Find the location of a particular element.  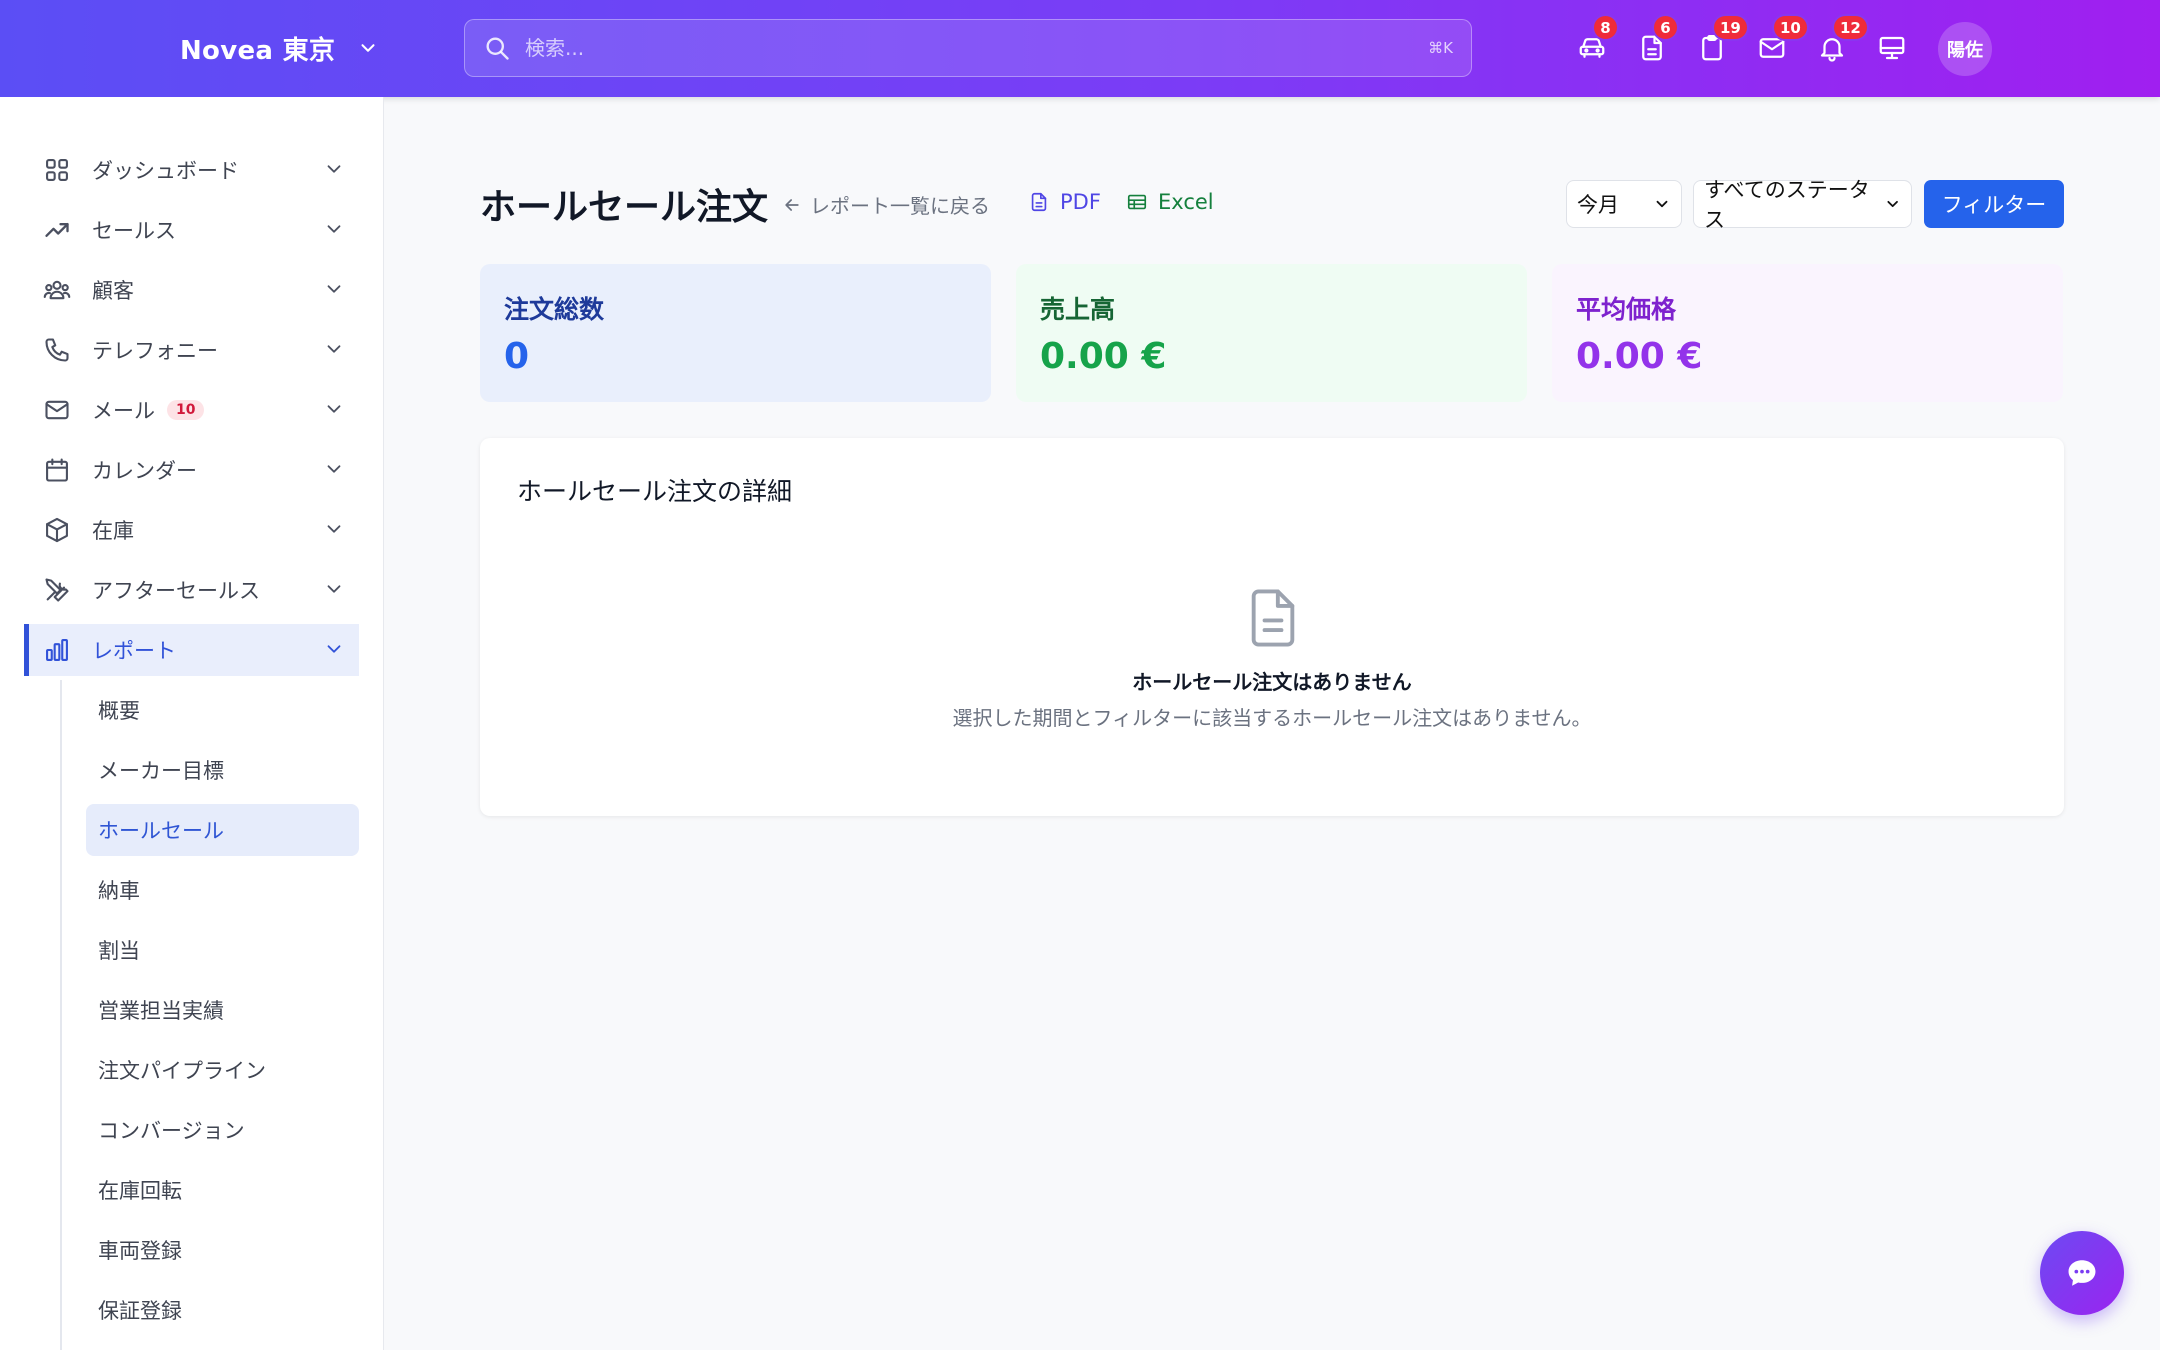

status-select: すべてのステータス is located at coordinates (1802, 205).